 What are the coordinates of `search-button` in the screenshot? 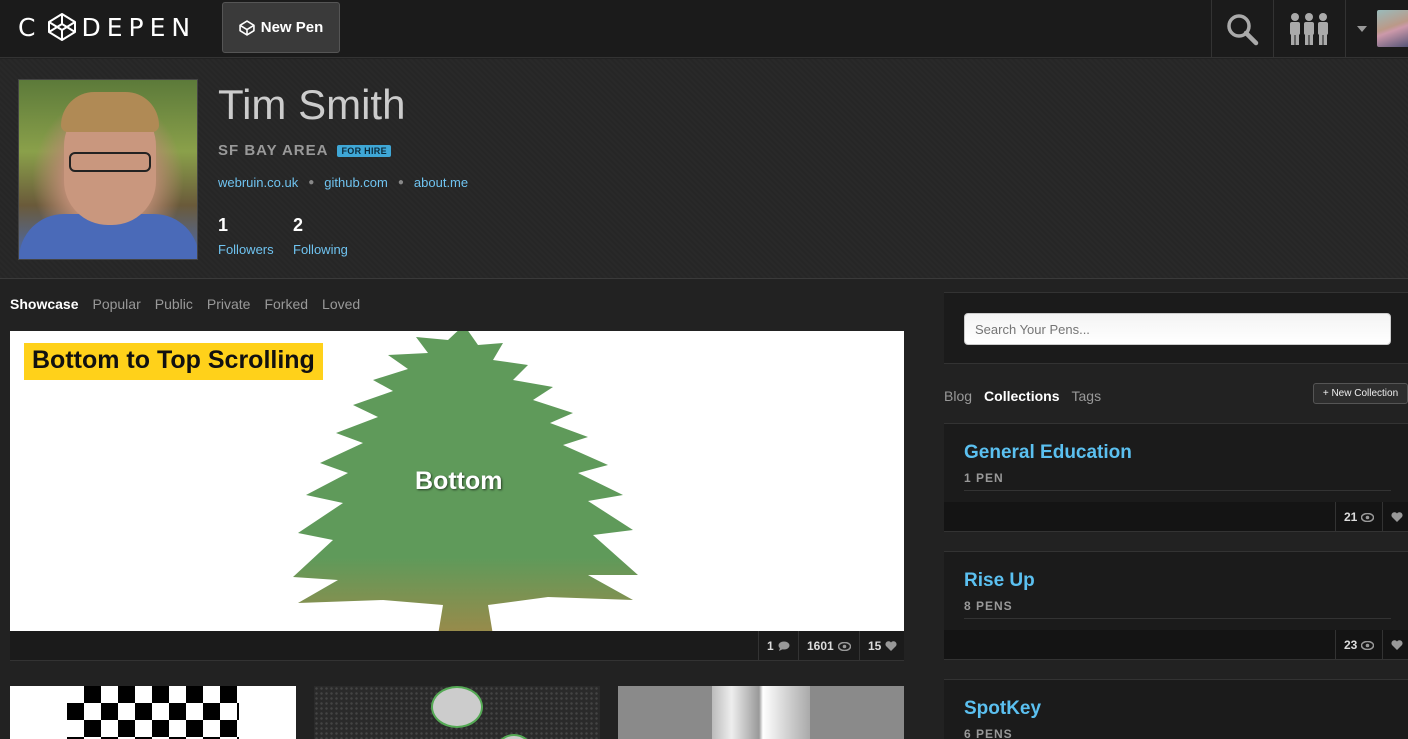 It's located at (1242, 29).